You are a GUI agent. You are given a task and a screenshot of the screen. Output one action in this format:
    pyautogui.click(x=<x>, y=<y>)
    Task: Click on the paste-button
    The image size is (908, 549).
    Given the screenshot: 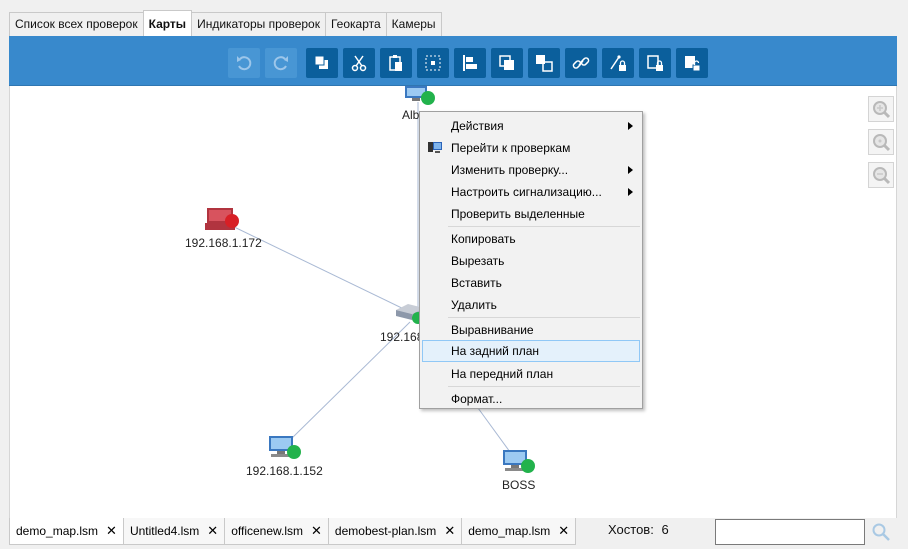 What is the action you would take?
    pyautogui.click(x=396, y=63)
    